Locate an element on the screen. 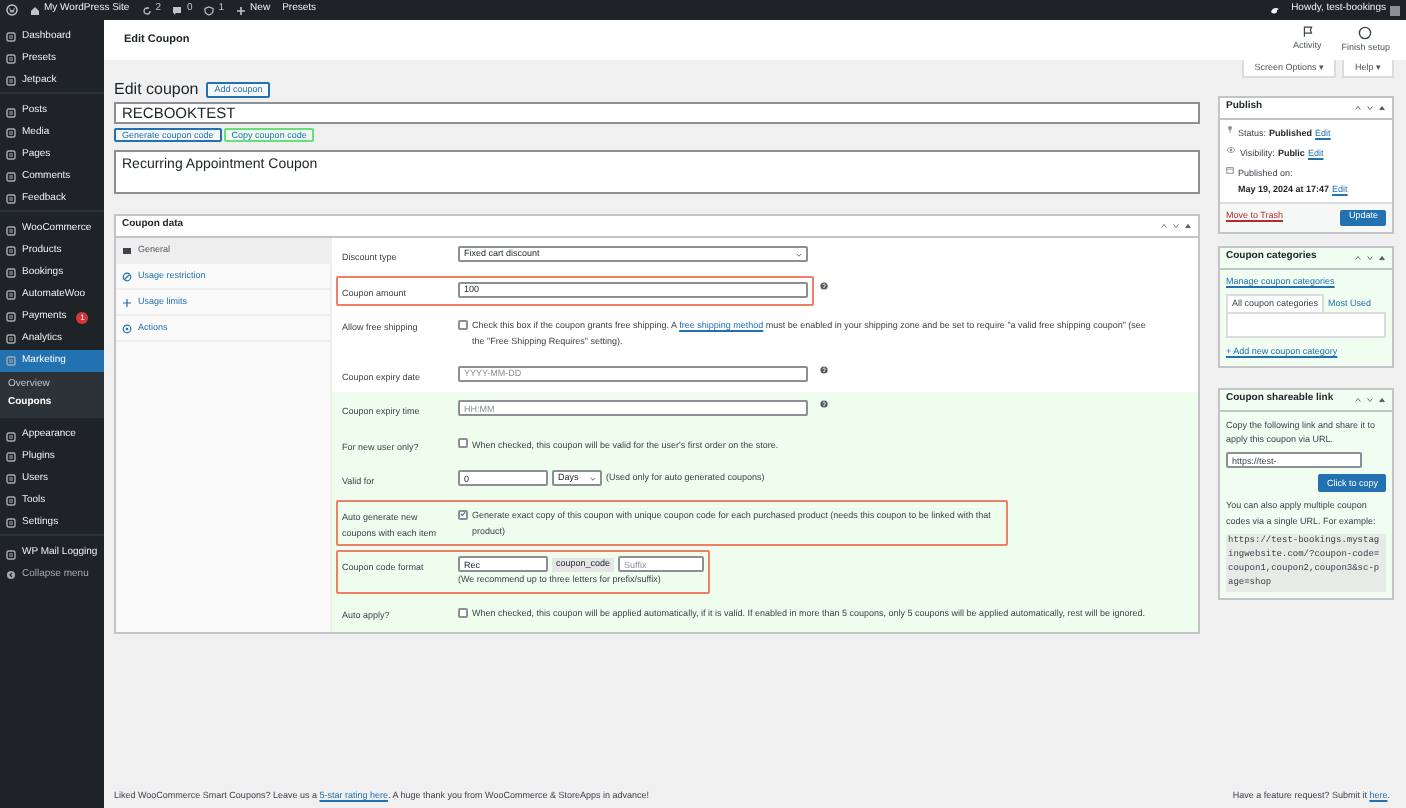 The image size is (1406, 808). no-sign-icon is located at coordinates (127, 276).